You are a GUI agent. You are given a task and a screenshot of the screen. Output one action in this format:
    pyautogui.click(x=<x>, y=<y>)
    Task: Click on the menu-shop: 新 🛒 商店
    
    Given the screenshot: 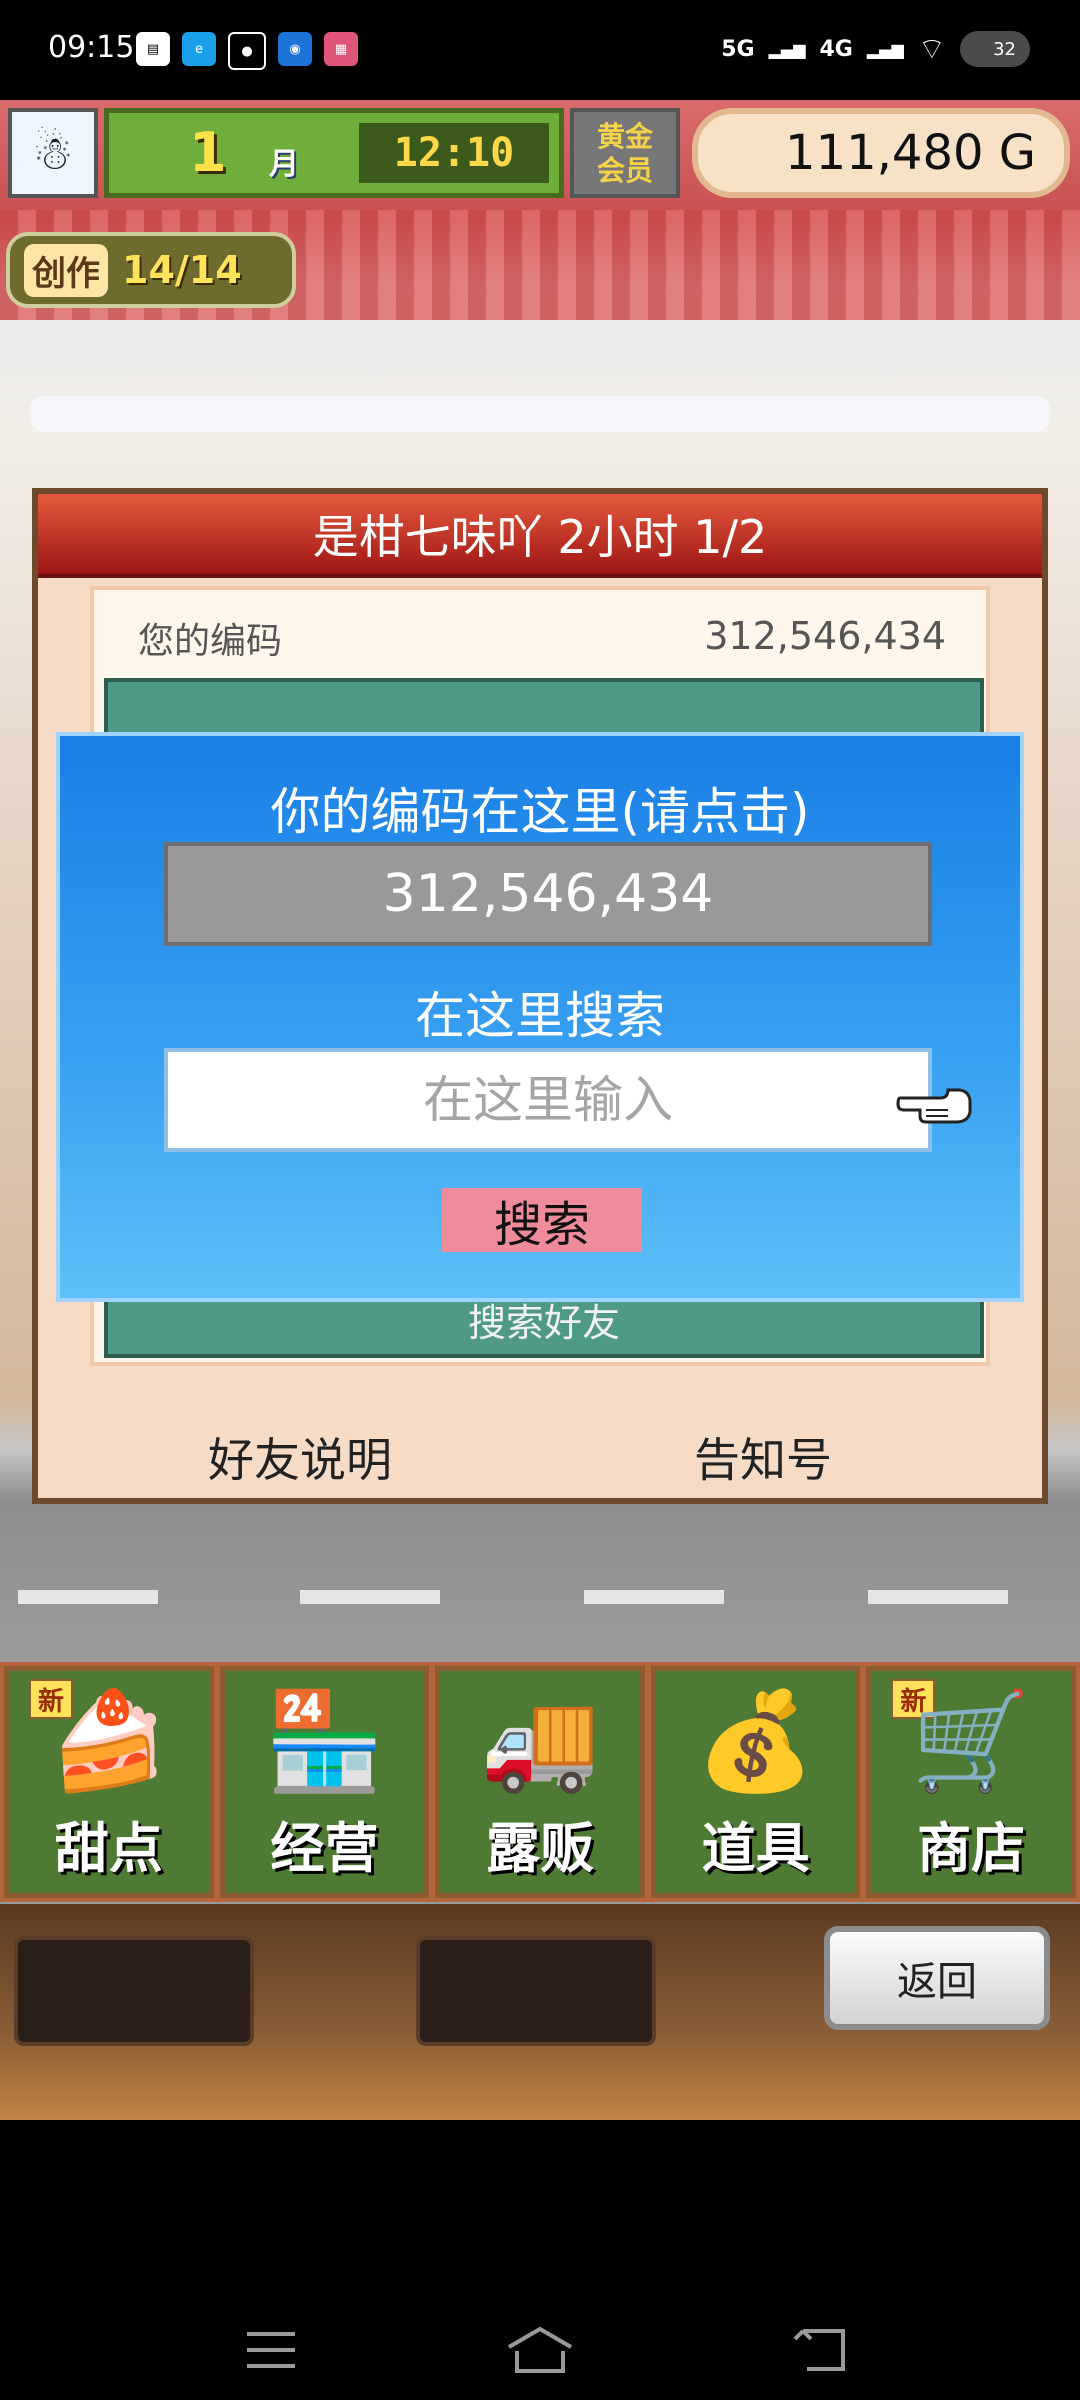 What is the action you would take?
    pyautogui.click(x=971, y=1782)
    